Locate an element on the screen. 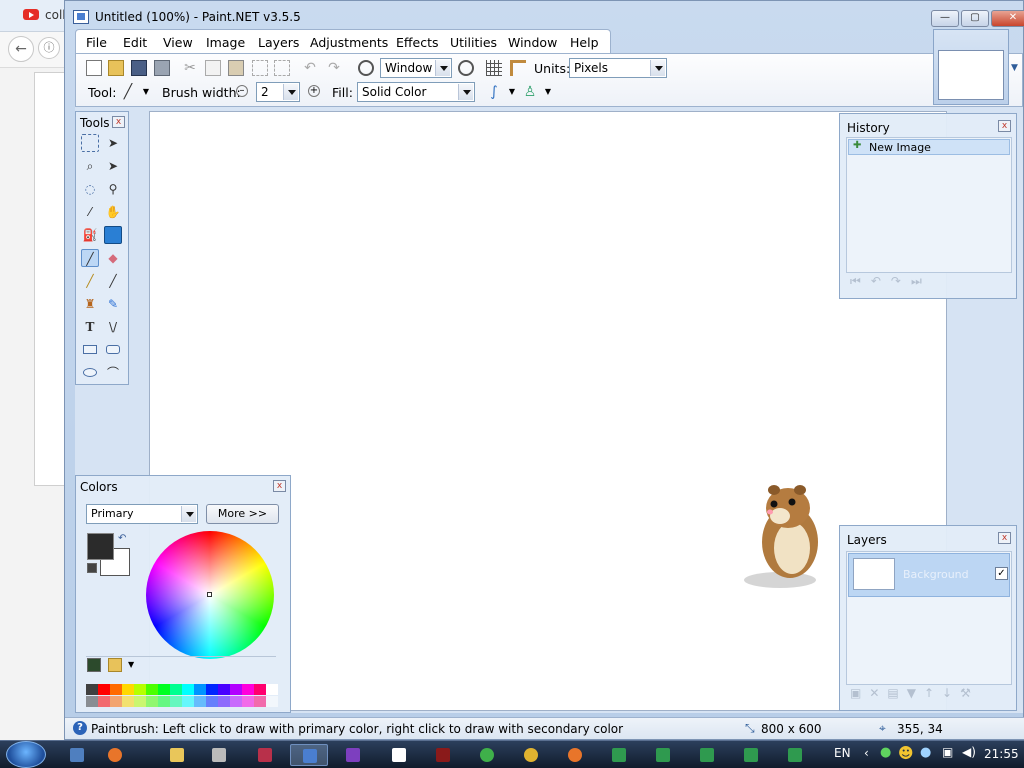 The width and height of the screenshot is (1024, 768). color-wheel is located at coordinates (210, 595).